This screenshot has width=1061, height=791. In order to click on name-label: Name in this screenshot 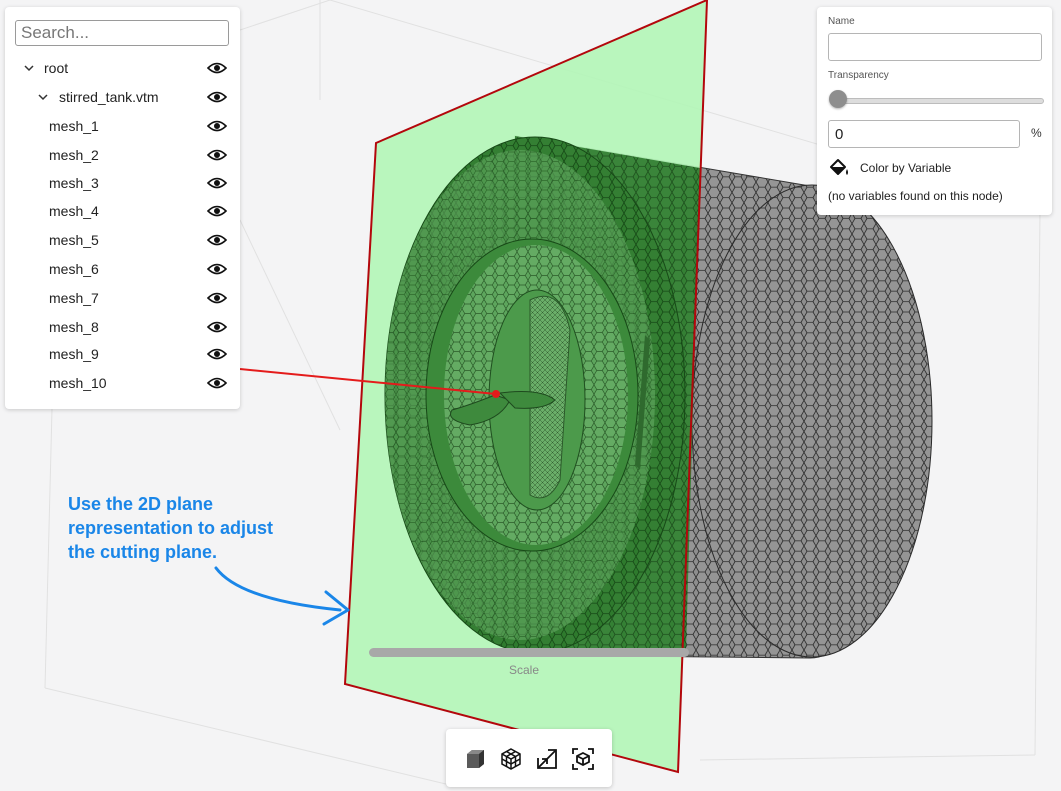, I will do `click(841, 21)`.